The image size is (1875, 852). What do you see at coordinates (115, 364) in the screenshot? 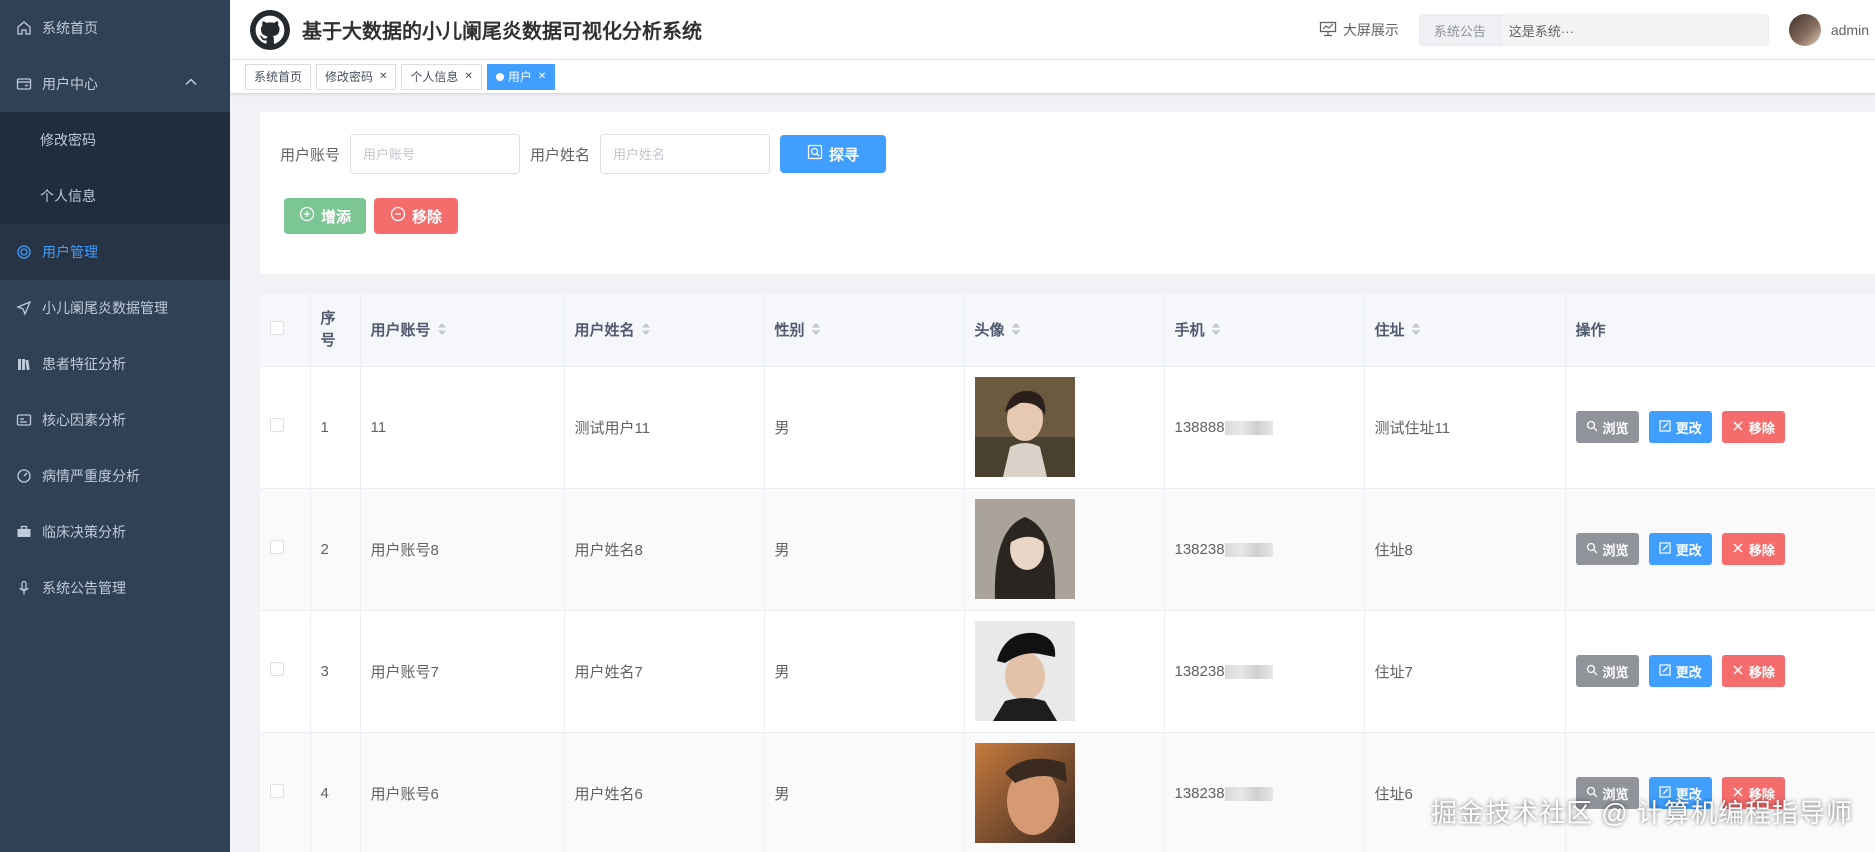
I see `sidebar-item-patient-features: 患者特征分析` at bounding box center [115, 364].